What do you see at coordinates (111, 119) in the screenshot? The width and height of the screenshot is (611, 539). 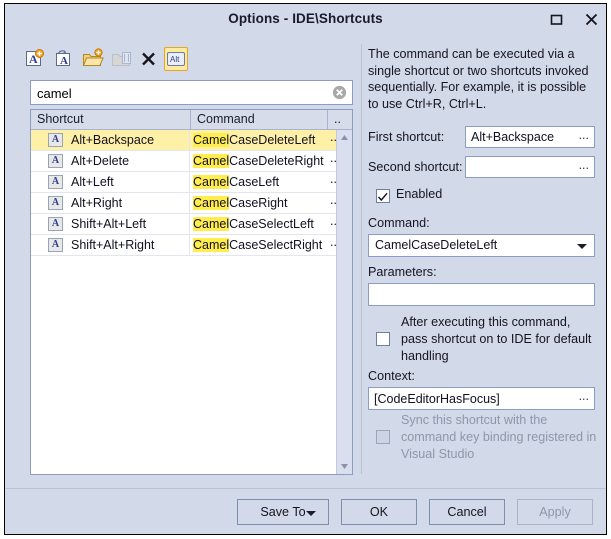 I see `column-header-shortcut: Shortcut` at bounding box center [111, 119].